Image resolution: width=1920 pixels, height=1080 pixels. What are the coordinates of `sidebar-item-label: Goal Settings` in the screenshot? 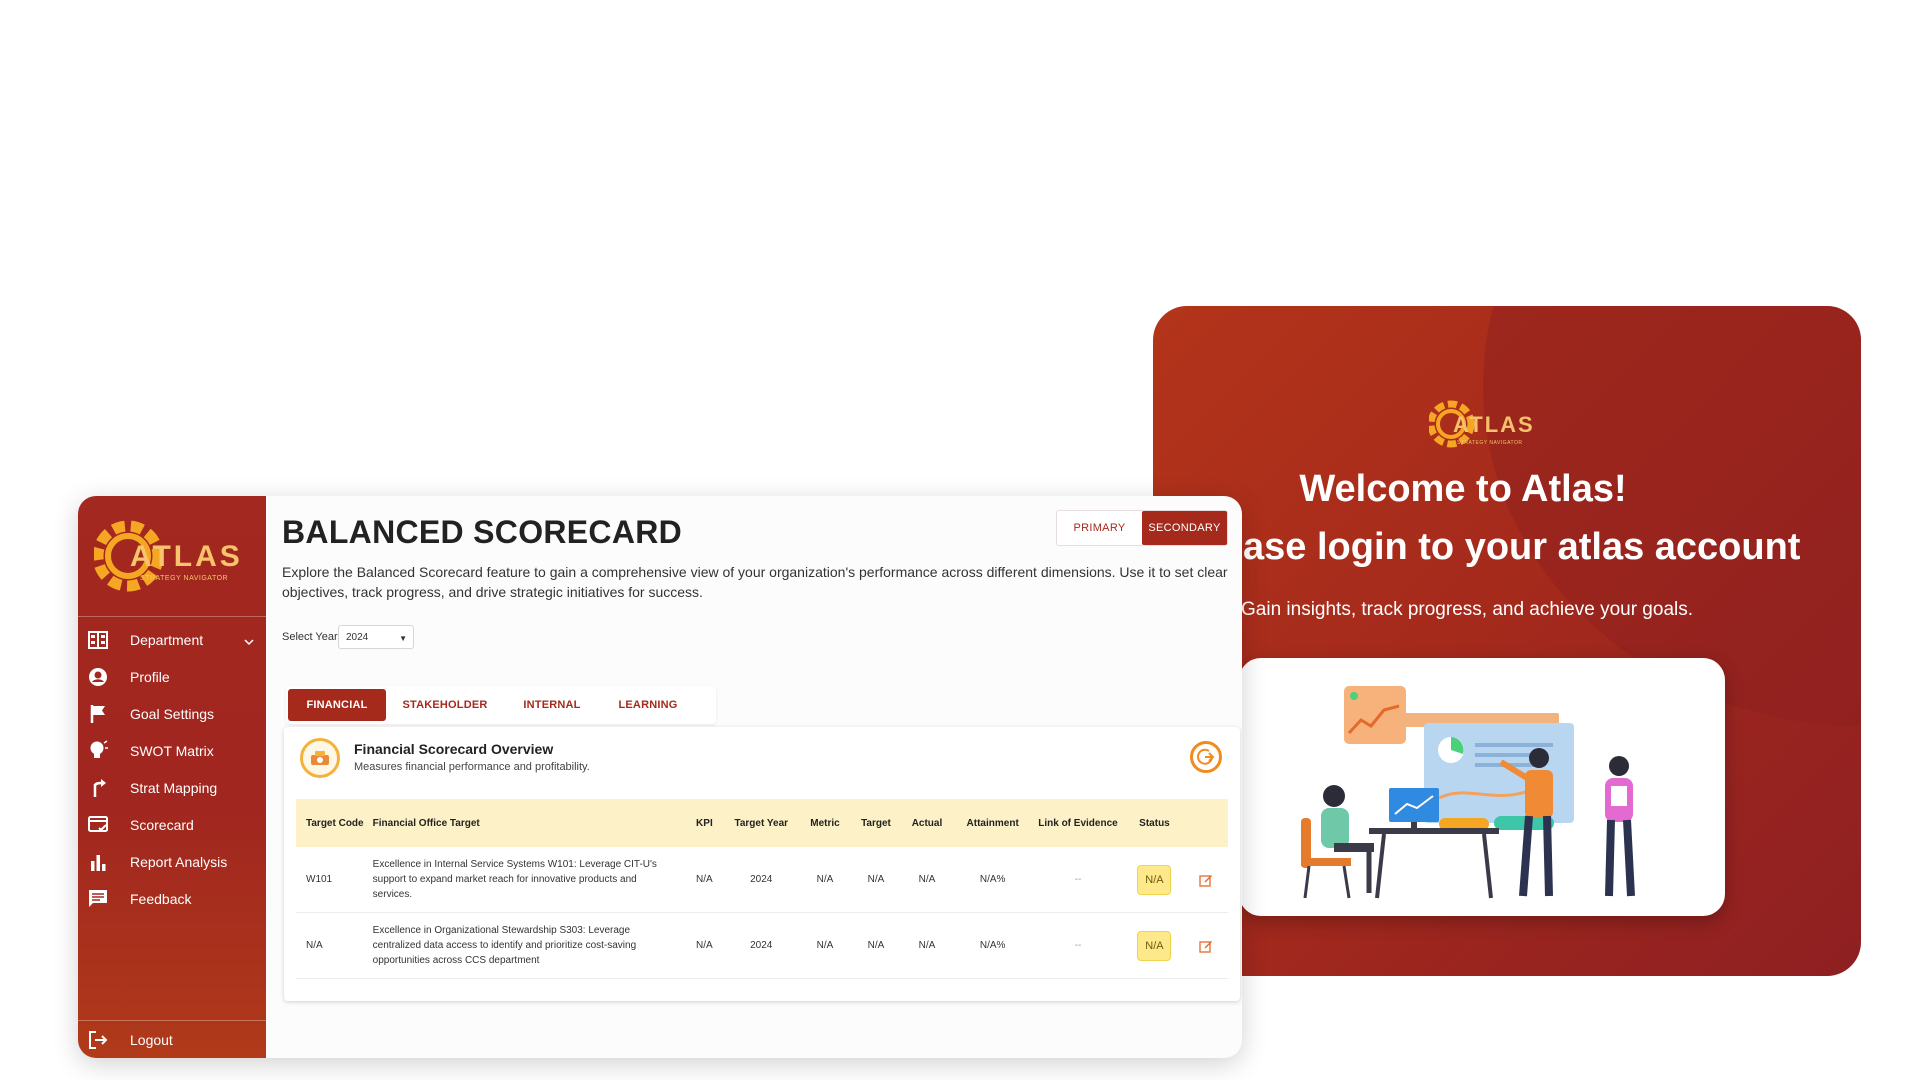 It's located at (172, 714).